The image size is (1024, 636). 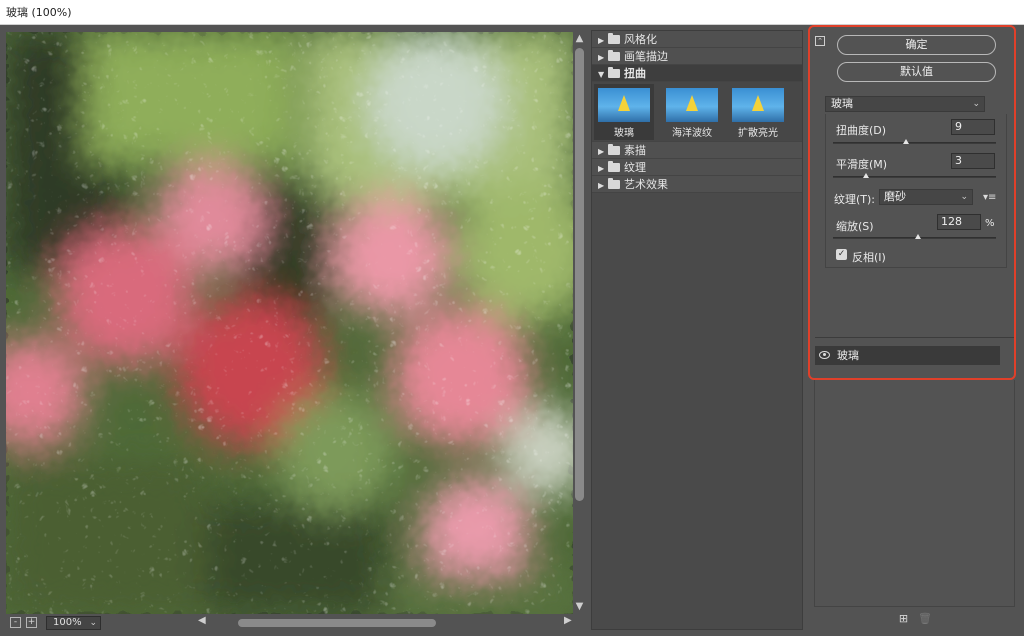 I want to click on category-sketch: ▶ 素描, so click(x=697, y=150).